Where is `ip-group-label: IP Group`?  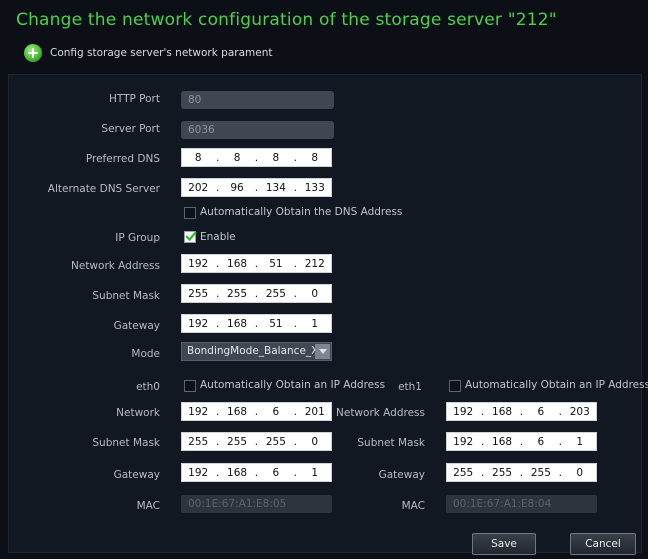 ip-group-label: IP Group is located at coordinates (137, 238).